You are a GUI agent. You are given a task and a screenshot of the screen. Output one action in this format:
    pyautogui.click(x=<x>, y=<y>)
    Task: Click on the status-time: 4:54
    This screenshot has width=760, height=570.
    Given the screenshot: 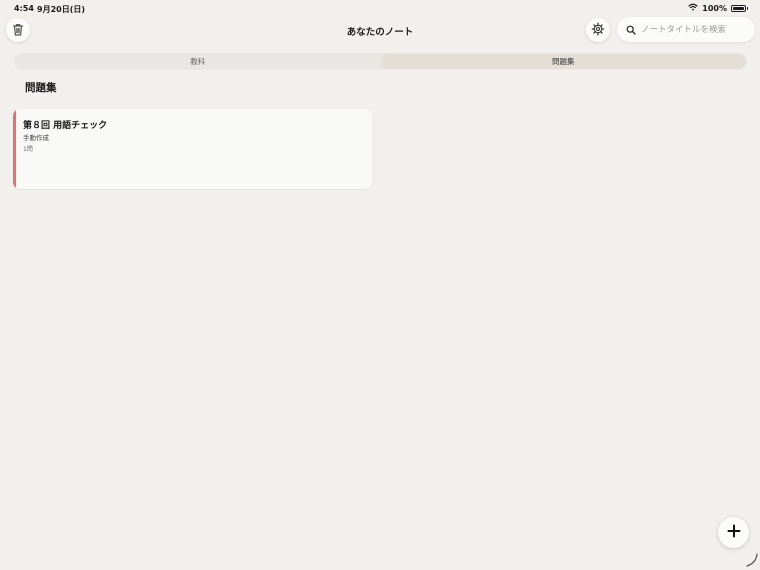 What is the action you would take?
    pyautogui.click(x=24, y=8)
    